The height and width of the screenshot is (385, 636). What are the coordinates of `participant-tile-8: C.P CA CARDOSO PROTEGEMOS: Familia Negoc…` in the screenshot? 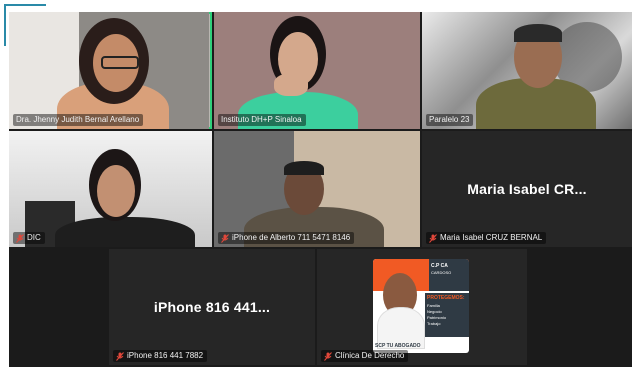 It's located at (422, 307).